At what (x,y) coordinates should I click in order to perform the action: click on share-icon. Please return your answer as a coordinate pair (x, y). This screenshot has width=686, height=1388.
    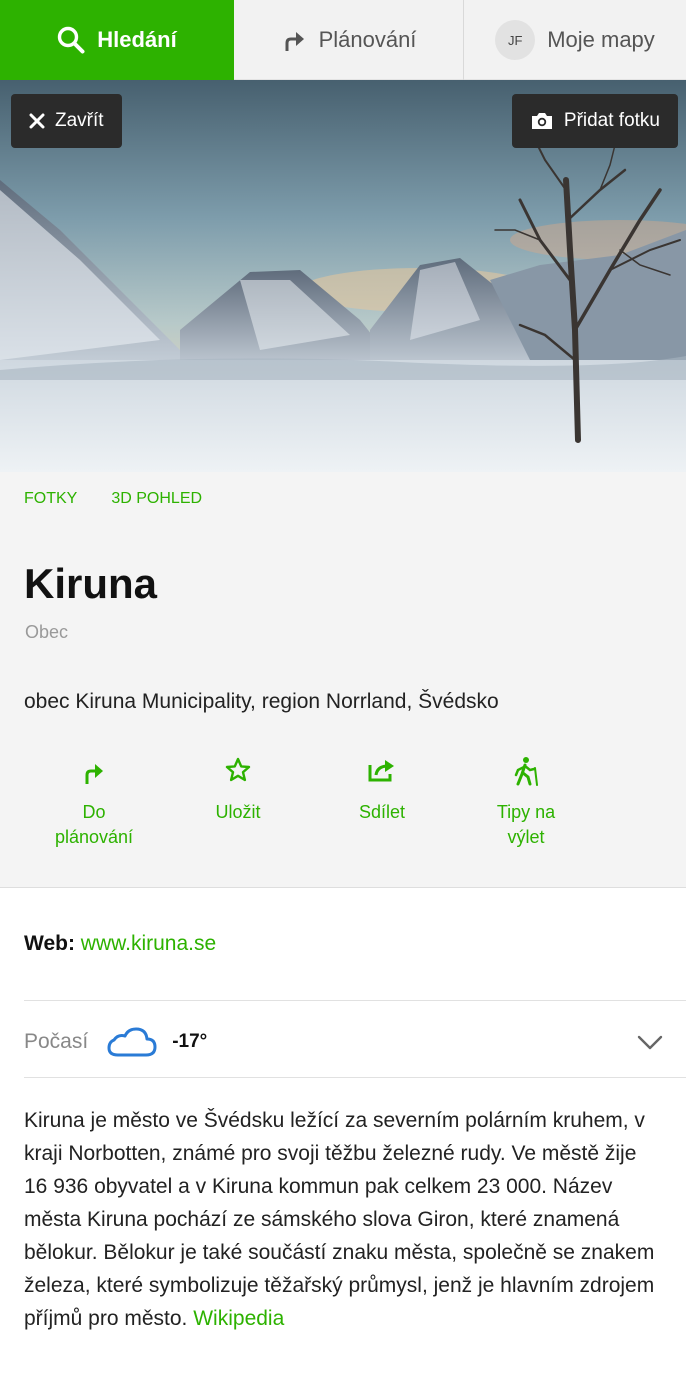
    Looking at the image, I should click on (381, 771).